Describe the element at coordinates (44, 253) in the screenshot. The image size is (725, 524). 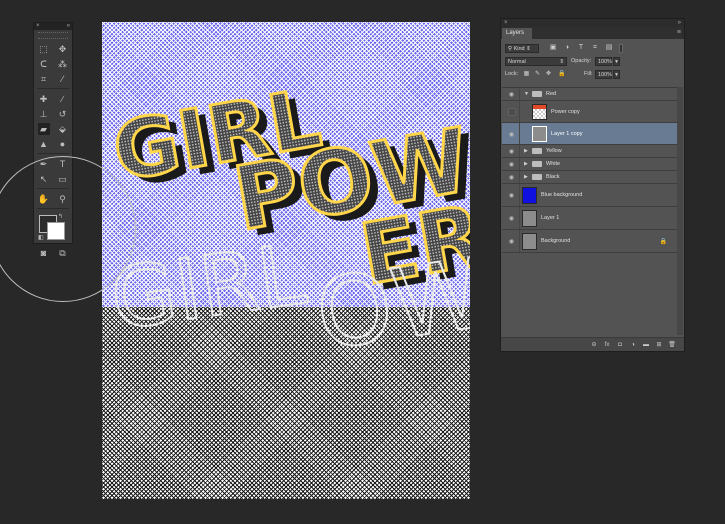
I see `quick-mask-icon: ◙` at that location.